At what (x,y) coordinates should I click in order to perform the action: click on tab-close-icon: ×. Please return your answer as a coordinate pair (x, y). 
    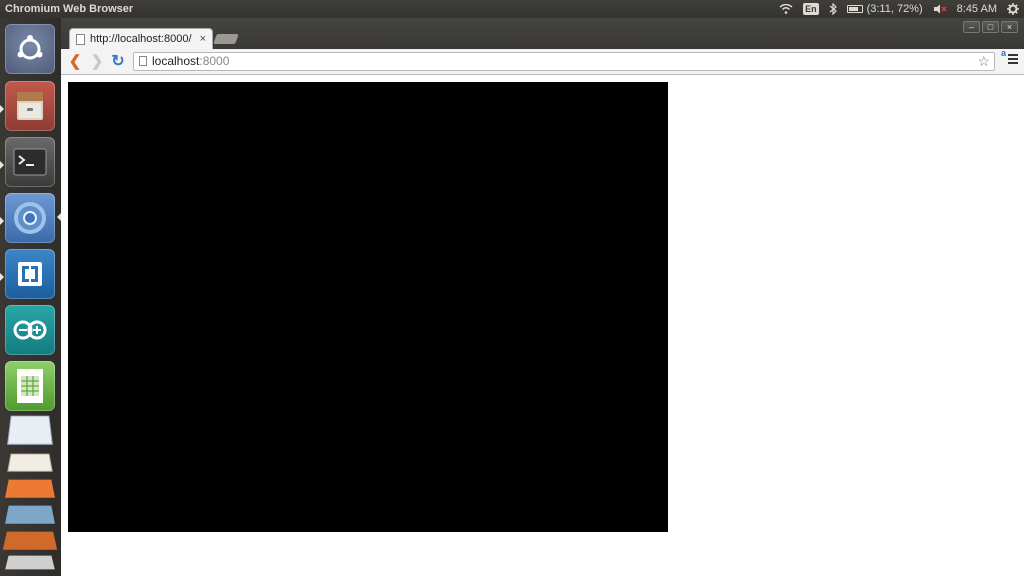
    Looking at the image, I should click on (203, 39).